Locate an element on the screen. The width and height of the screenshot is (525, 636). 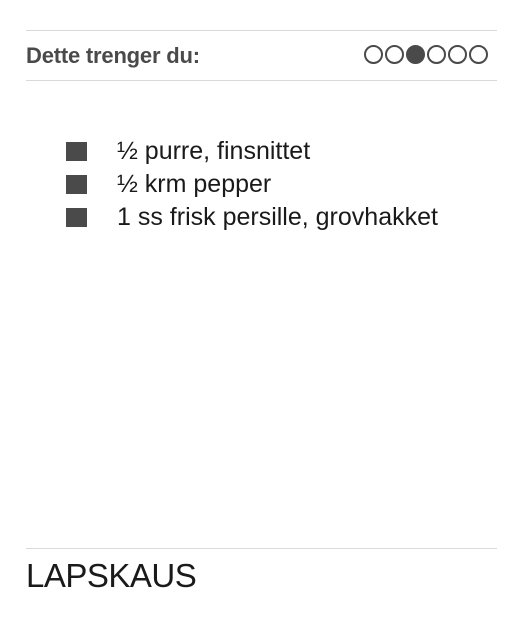
list-item: 1 ss frisk persille, grovhakket is located at coordinates (252, 217).